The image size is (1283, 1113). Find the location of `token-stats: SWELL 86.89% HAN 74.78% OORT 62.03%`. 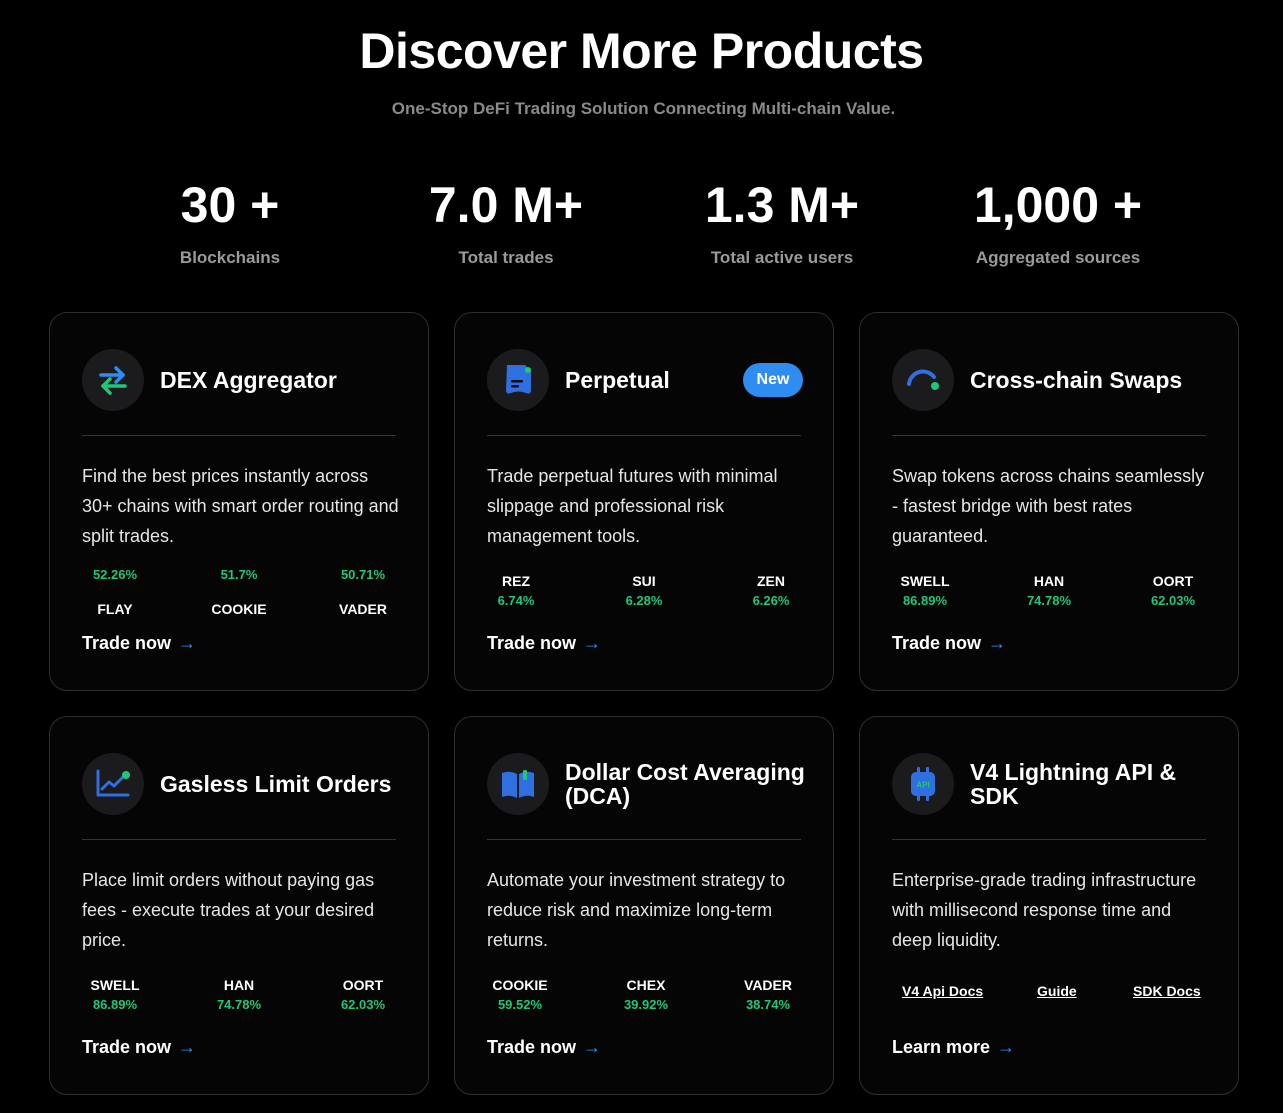

token-stats: SWELL 86.89% HAN 74.78% OORT 62.03% is located at coordinates (1049, 596).